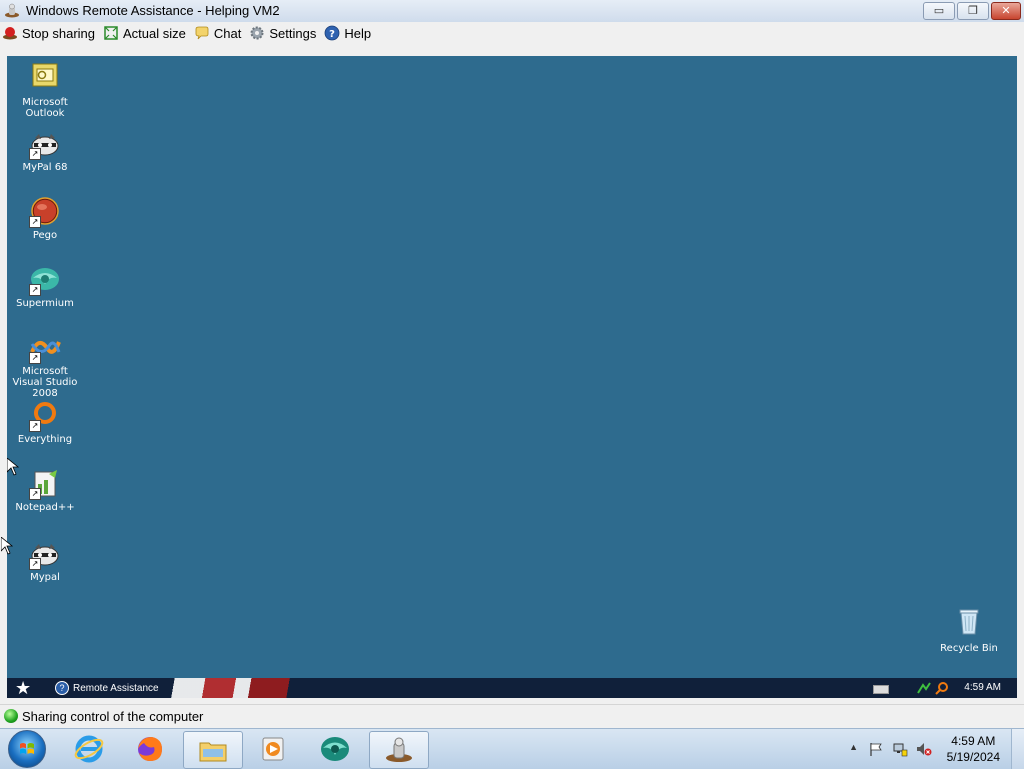  What do you see at coordinates (969, 622) in the screenshot?
I see `recycle-bin-icon` at bounding box center [969, 622].